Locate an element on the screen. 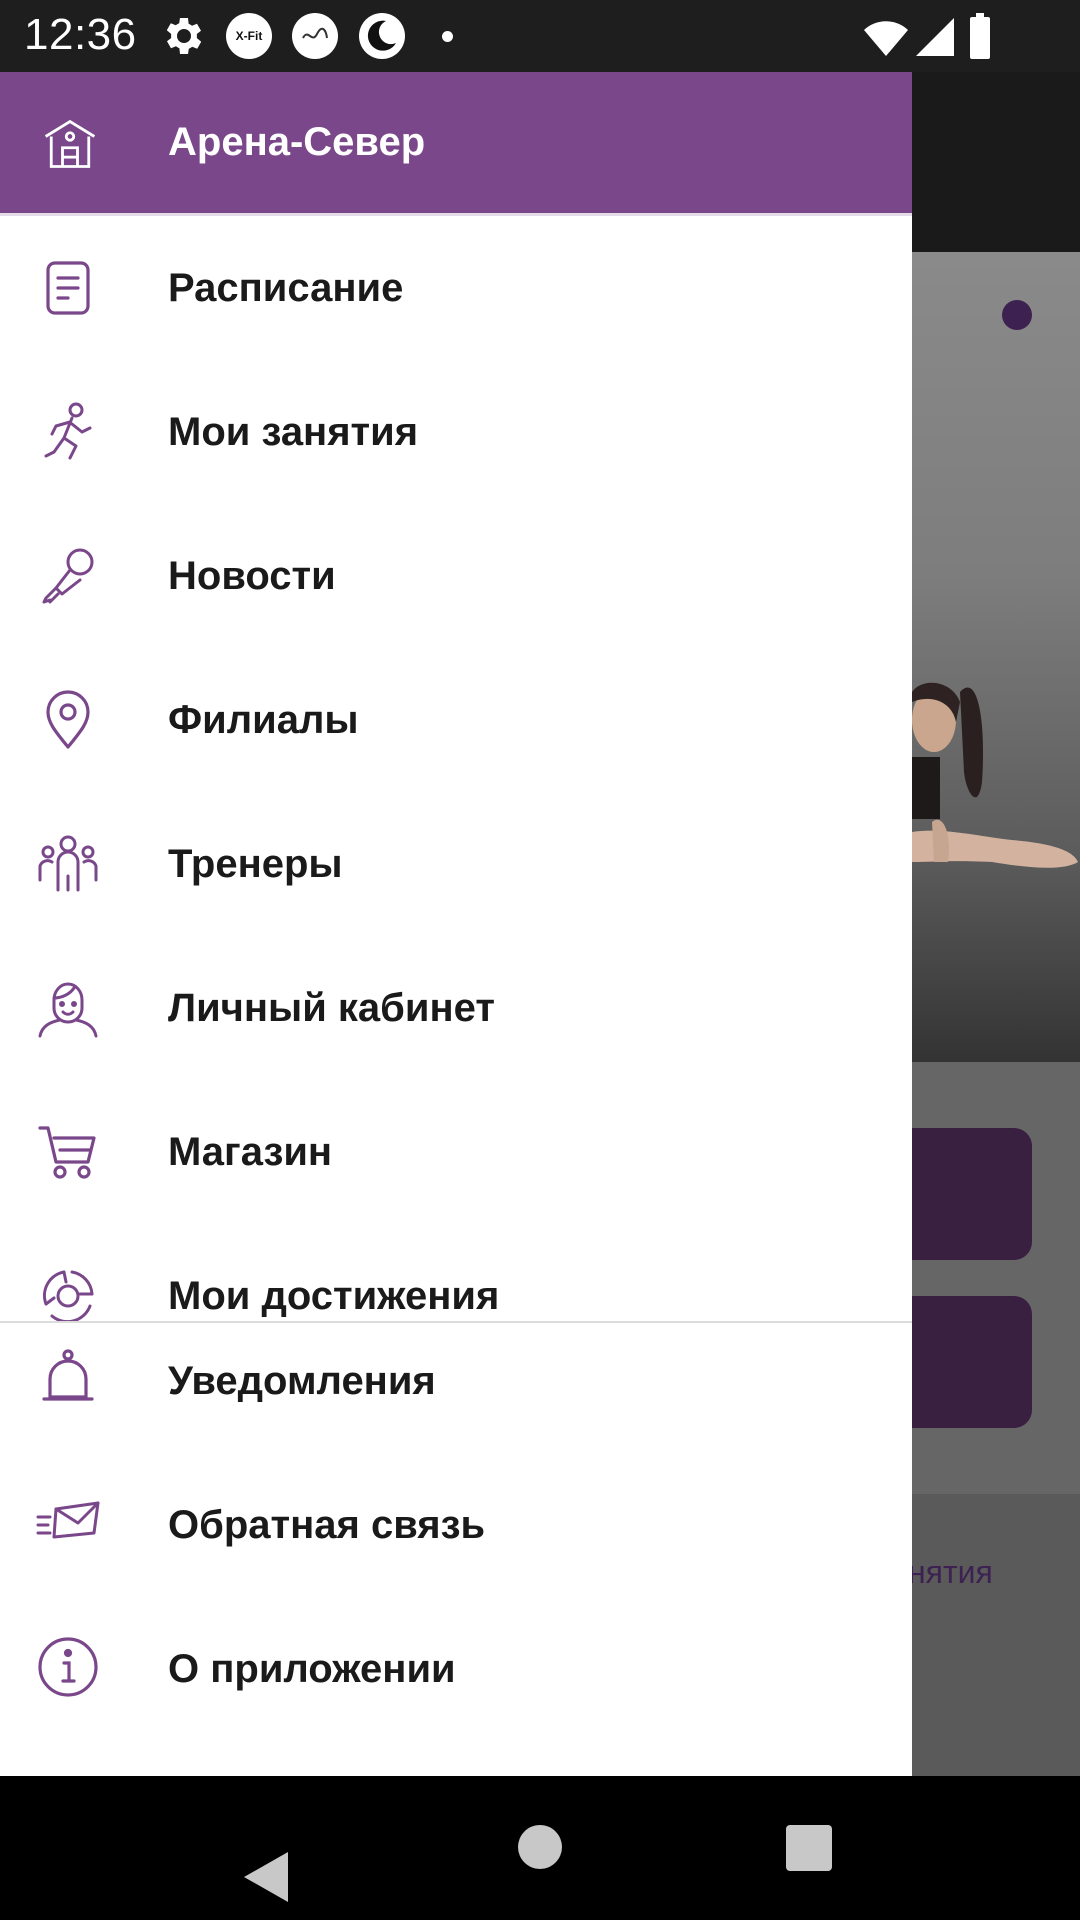 Image resolution: width=1080 pixels, height=1920 pixels. bell-icon is located at coordinates (68, 1375).